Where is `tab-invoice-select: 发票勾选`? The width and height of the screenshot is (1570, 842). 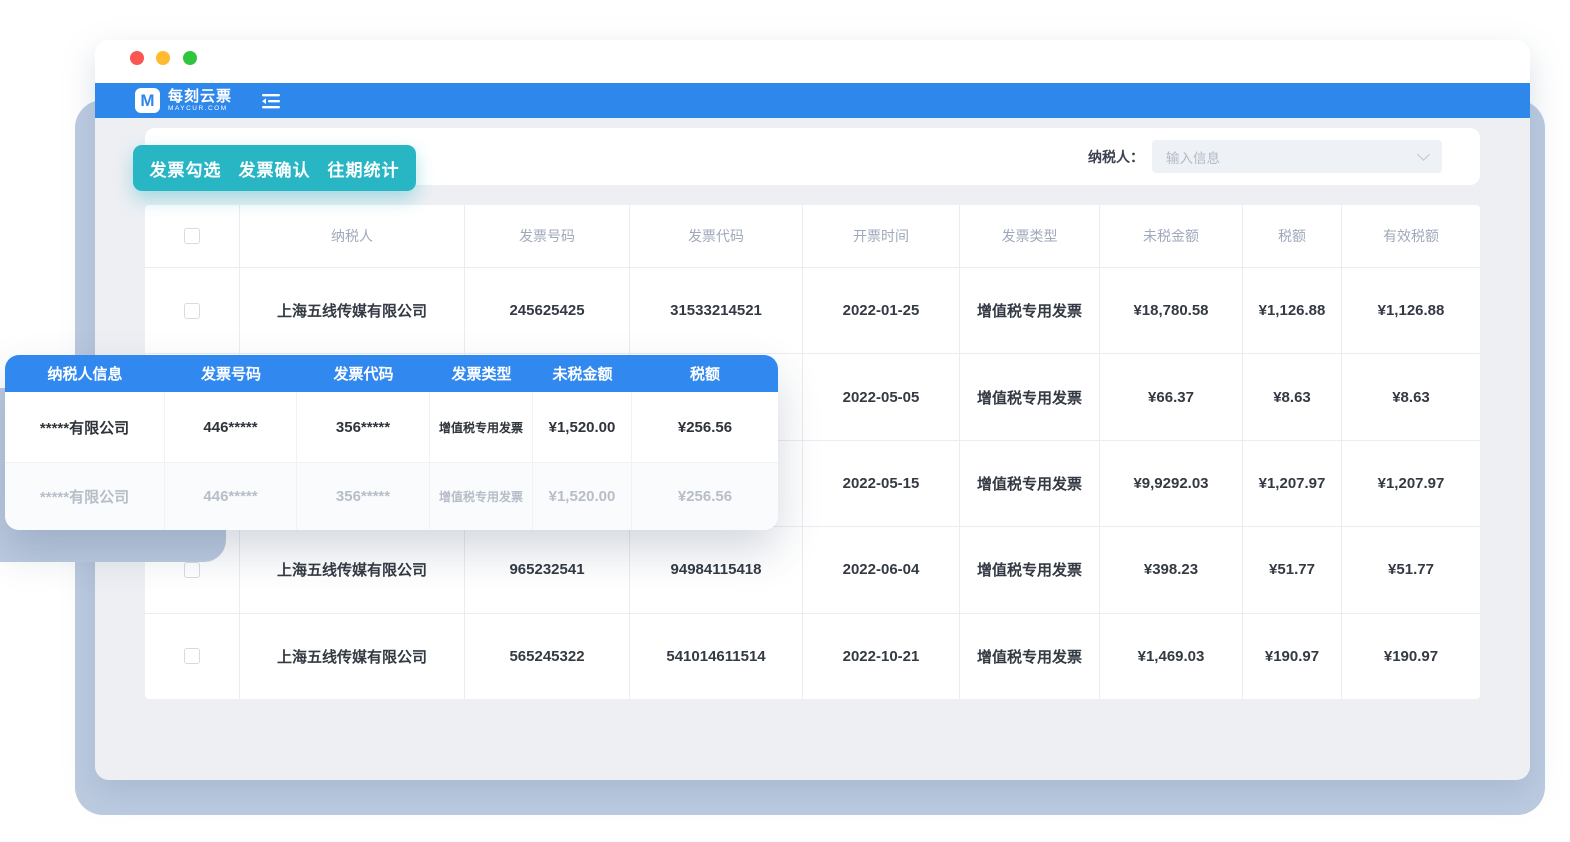 tab-invoice-select: 发票勾选 is located at coordinates (186, 168).